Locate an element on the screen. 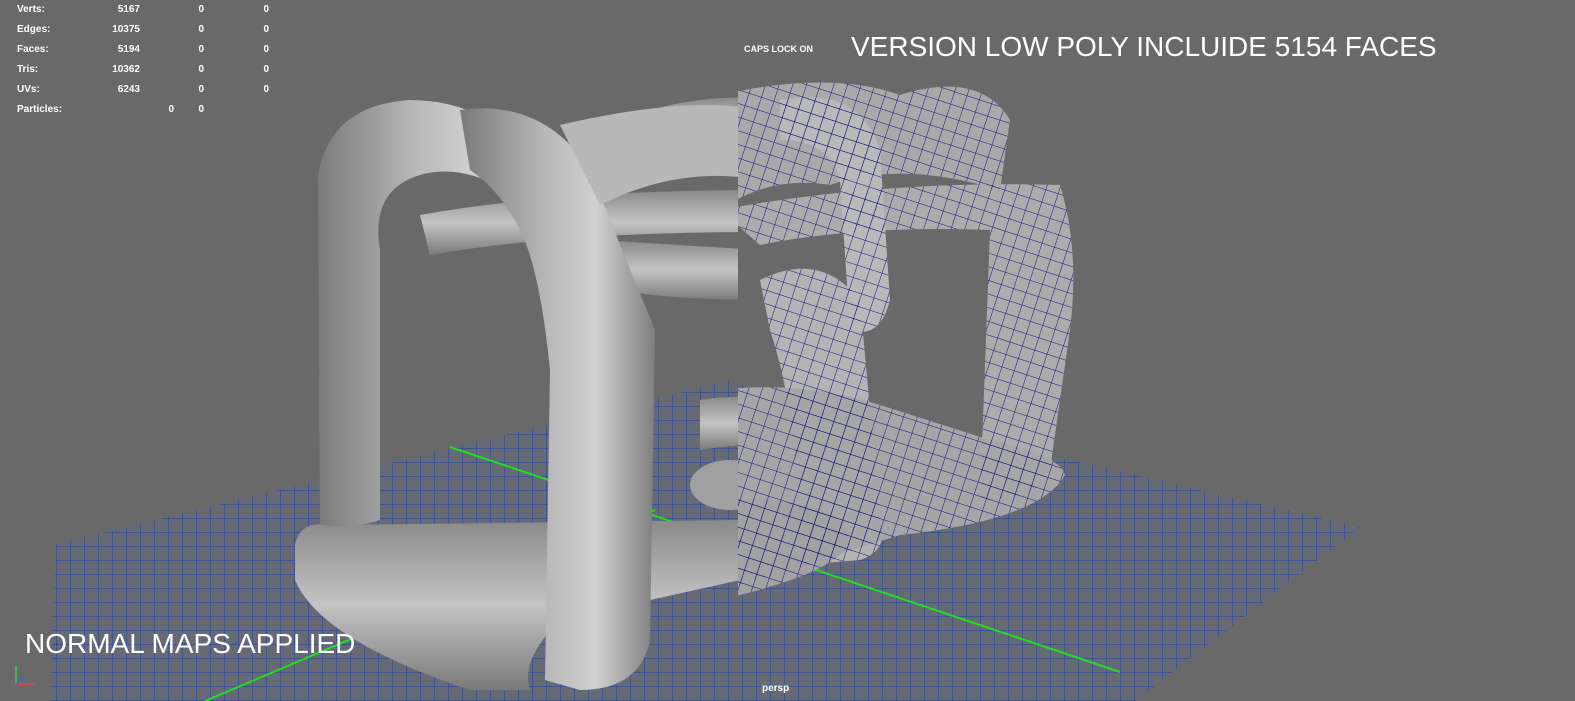 The image size is (1575, 701). hud-value: 6243 is located at coordinates (128, 89).